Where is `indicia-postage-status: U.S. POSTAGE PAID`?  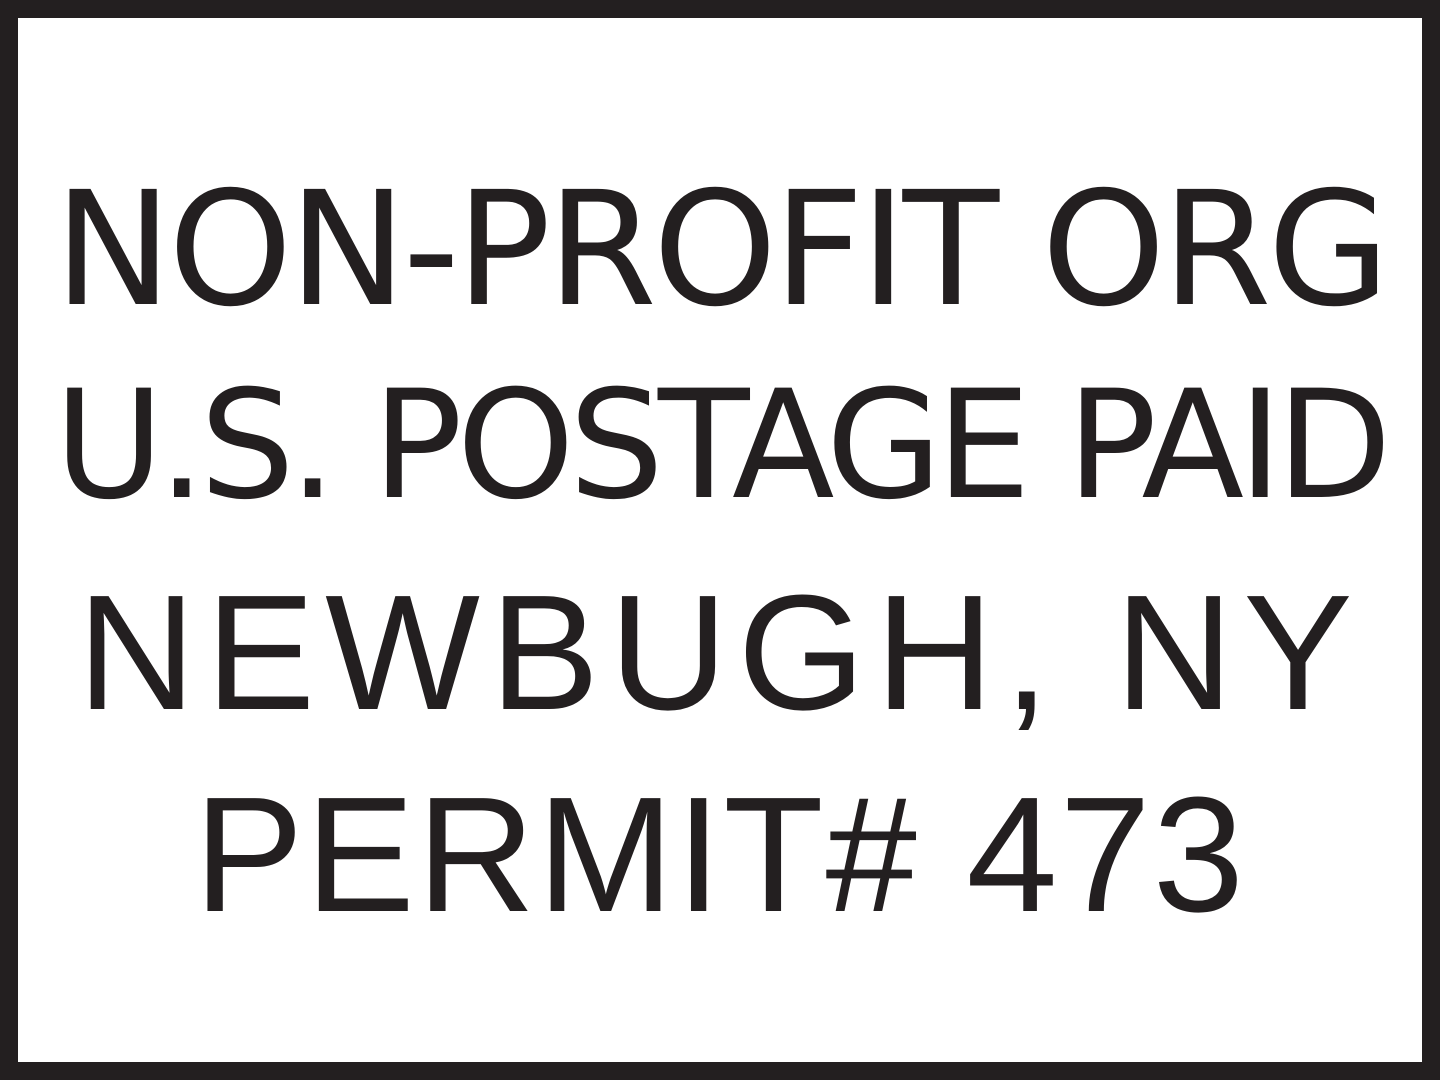 indicia-postage-status: U.S. POSTAGE PAID is located at coordinates (723, 446).